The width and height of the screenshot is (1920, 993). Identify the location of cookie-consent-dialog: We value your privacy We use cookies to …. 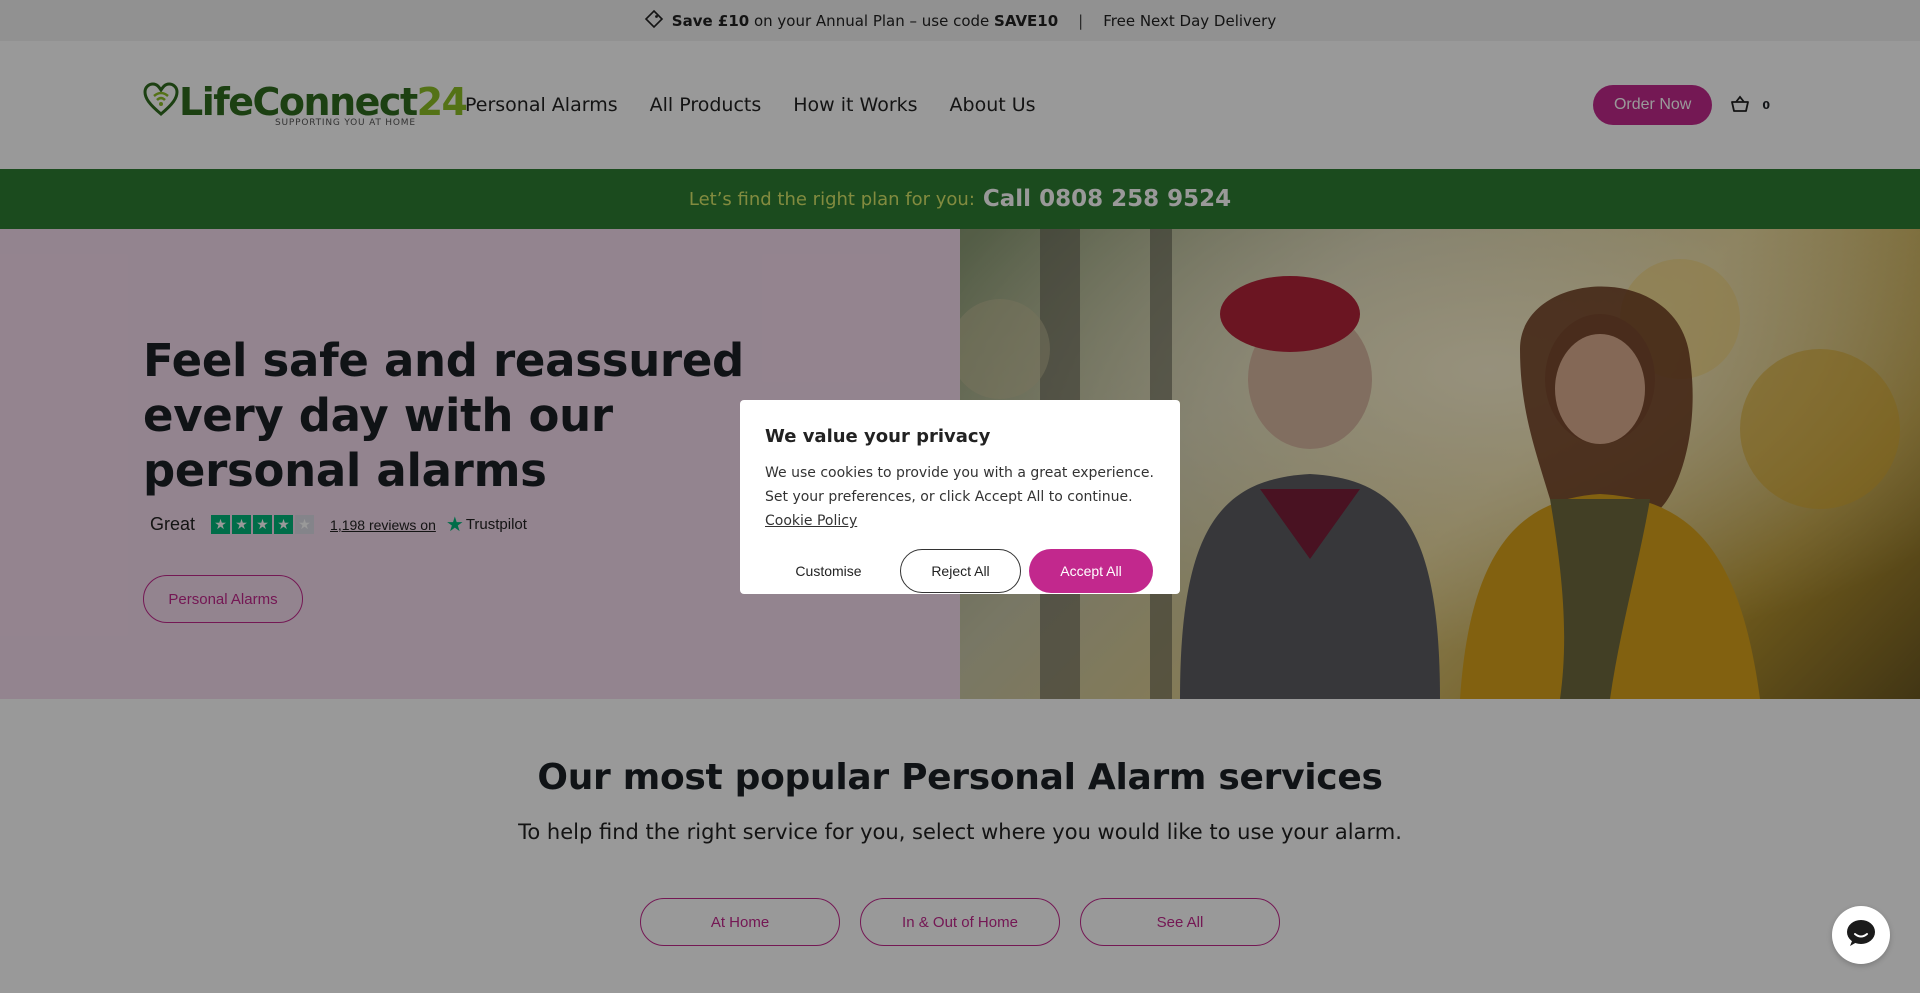
(960, 497).